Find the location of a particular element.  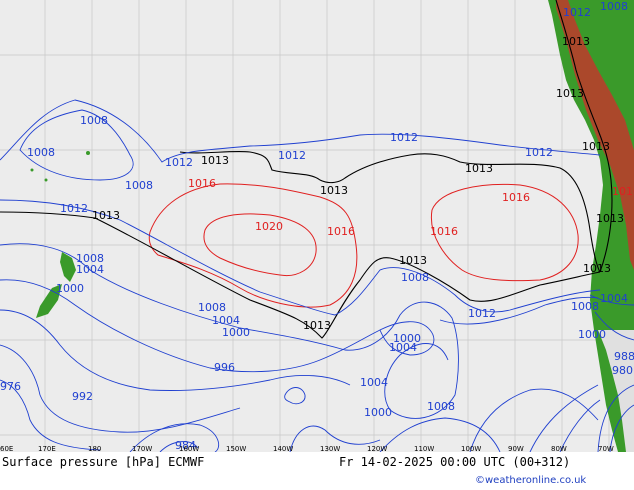

isobar-label: 988 is located at coordinates (624, 356).